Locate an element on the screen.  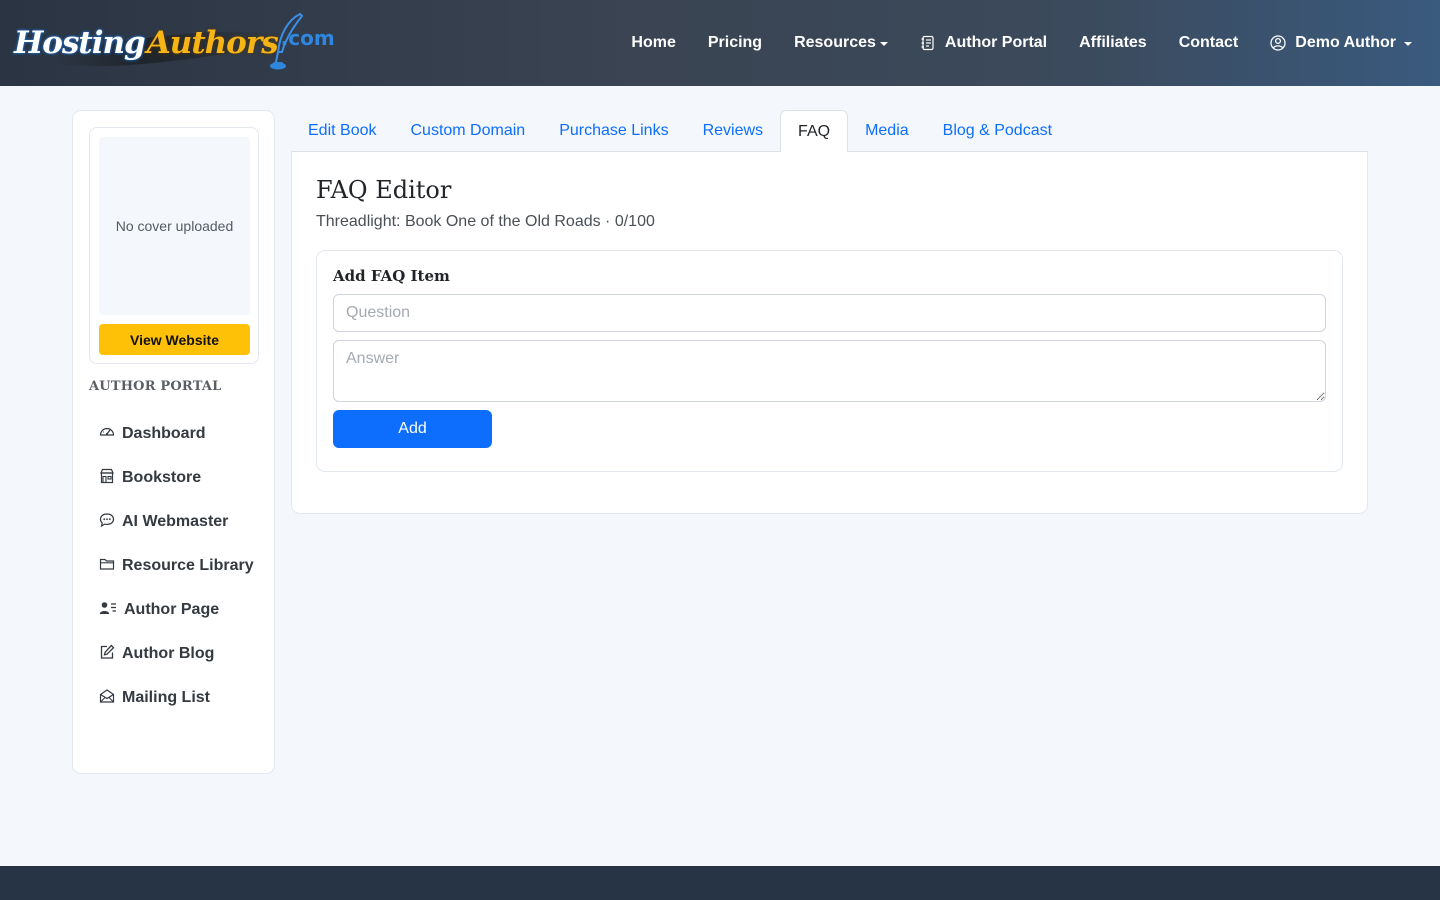
sidebar-item-label: Bookstore is located at coordinates (162, 477).